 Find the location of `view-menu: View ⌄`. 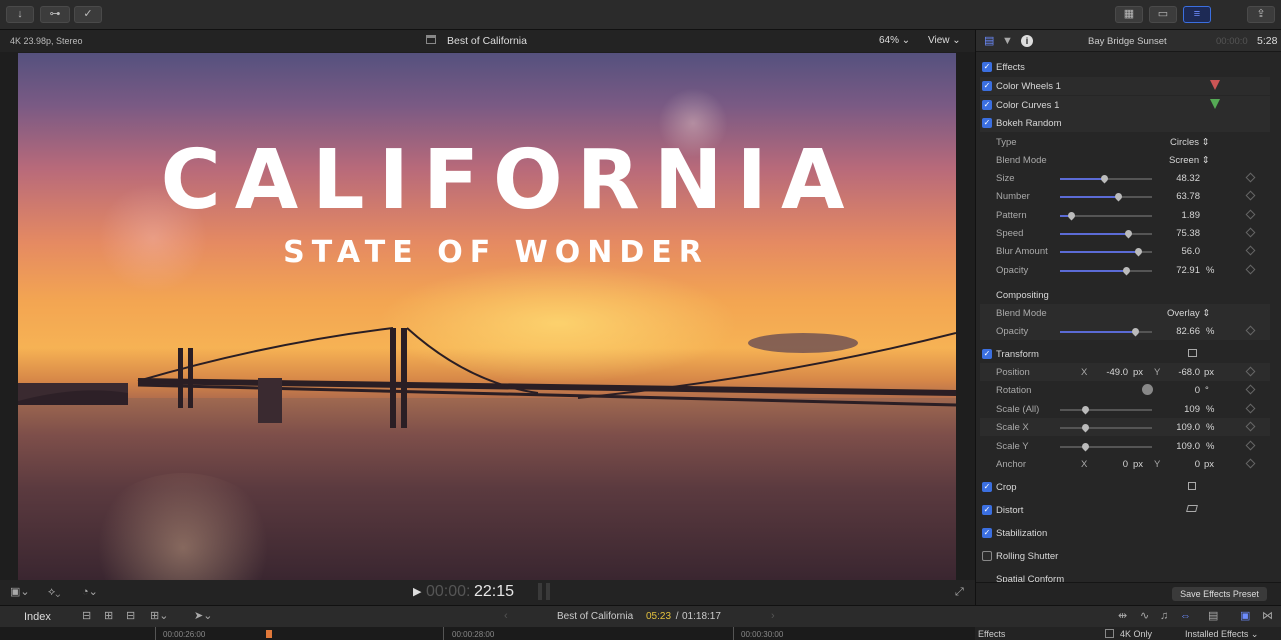

view-menu: View ⌄ is located at coordinates (944, 40).